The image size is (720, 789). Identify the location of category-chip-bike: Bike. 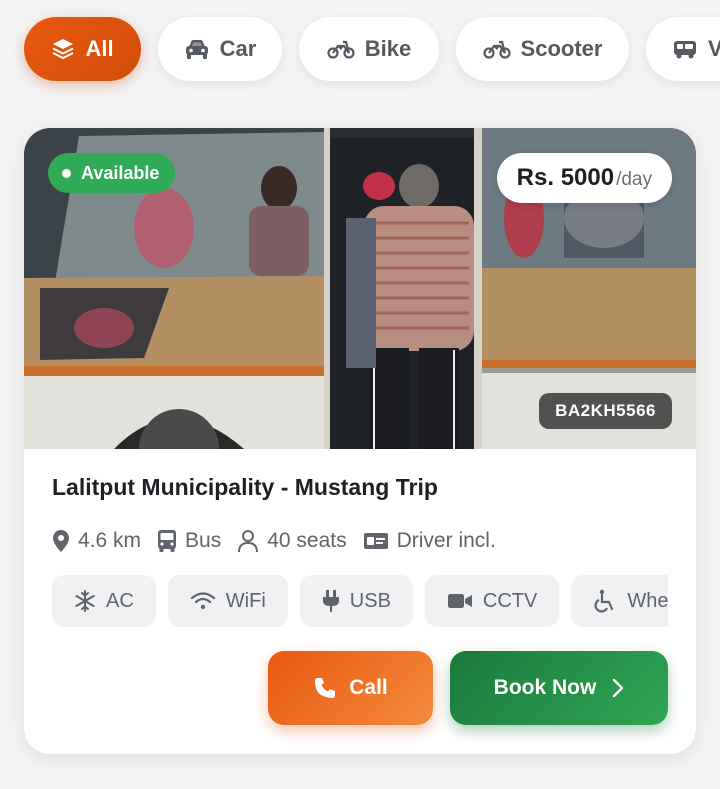
(369, 49).